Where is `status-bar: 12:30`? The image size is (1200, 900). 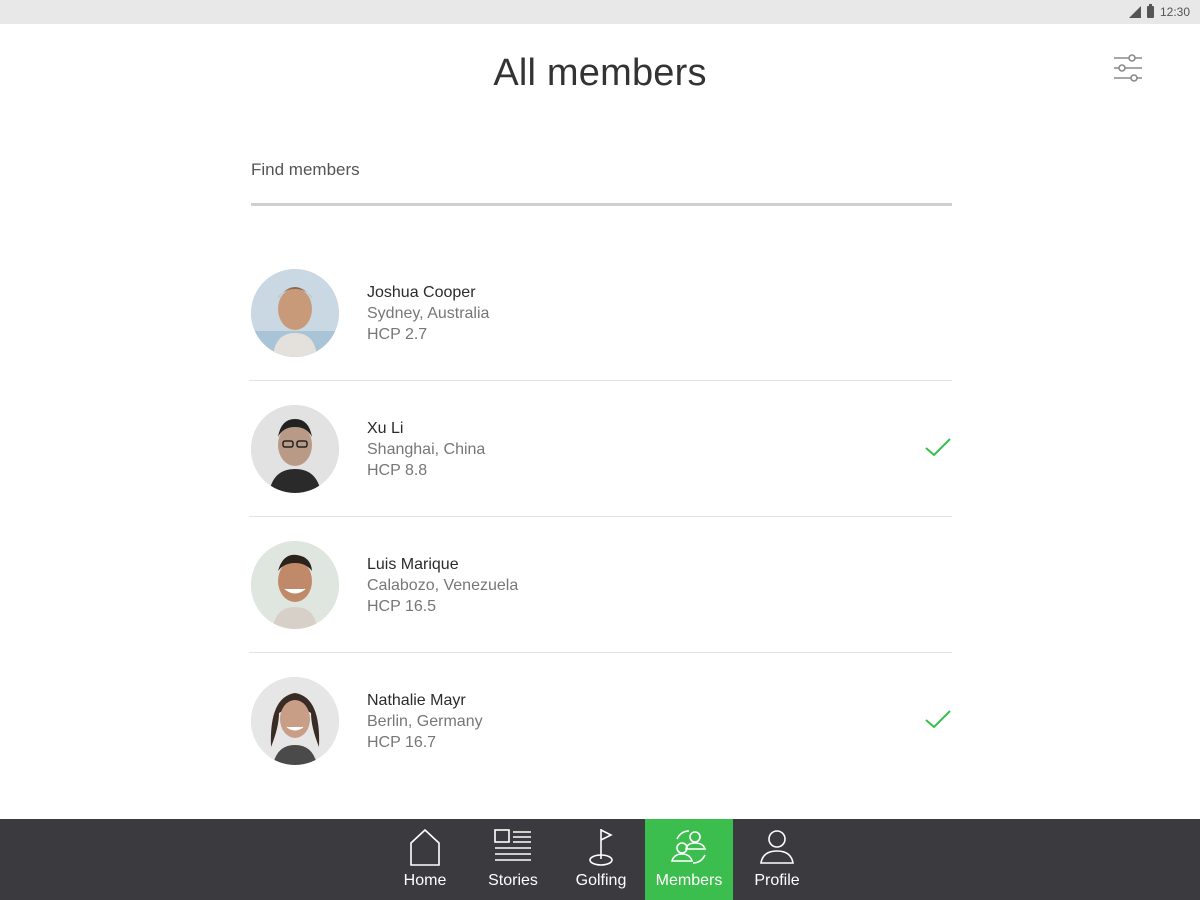
status-bar: 12:30 is located at coordinates (600, 12).